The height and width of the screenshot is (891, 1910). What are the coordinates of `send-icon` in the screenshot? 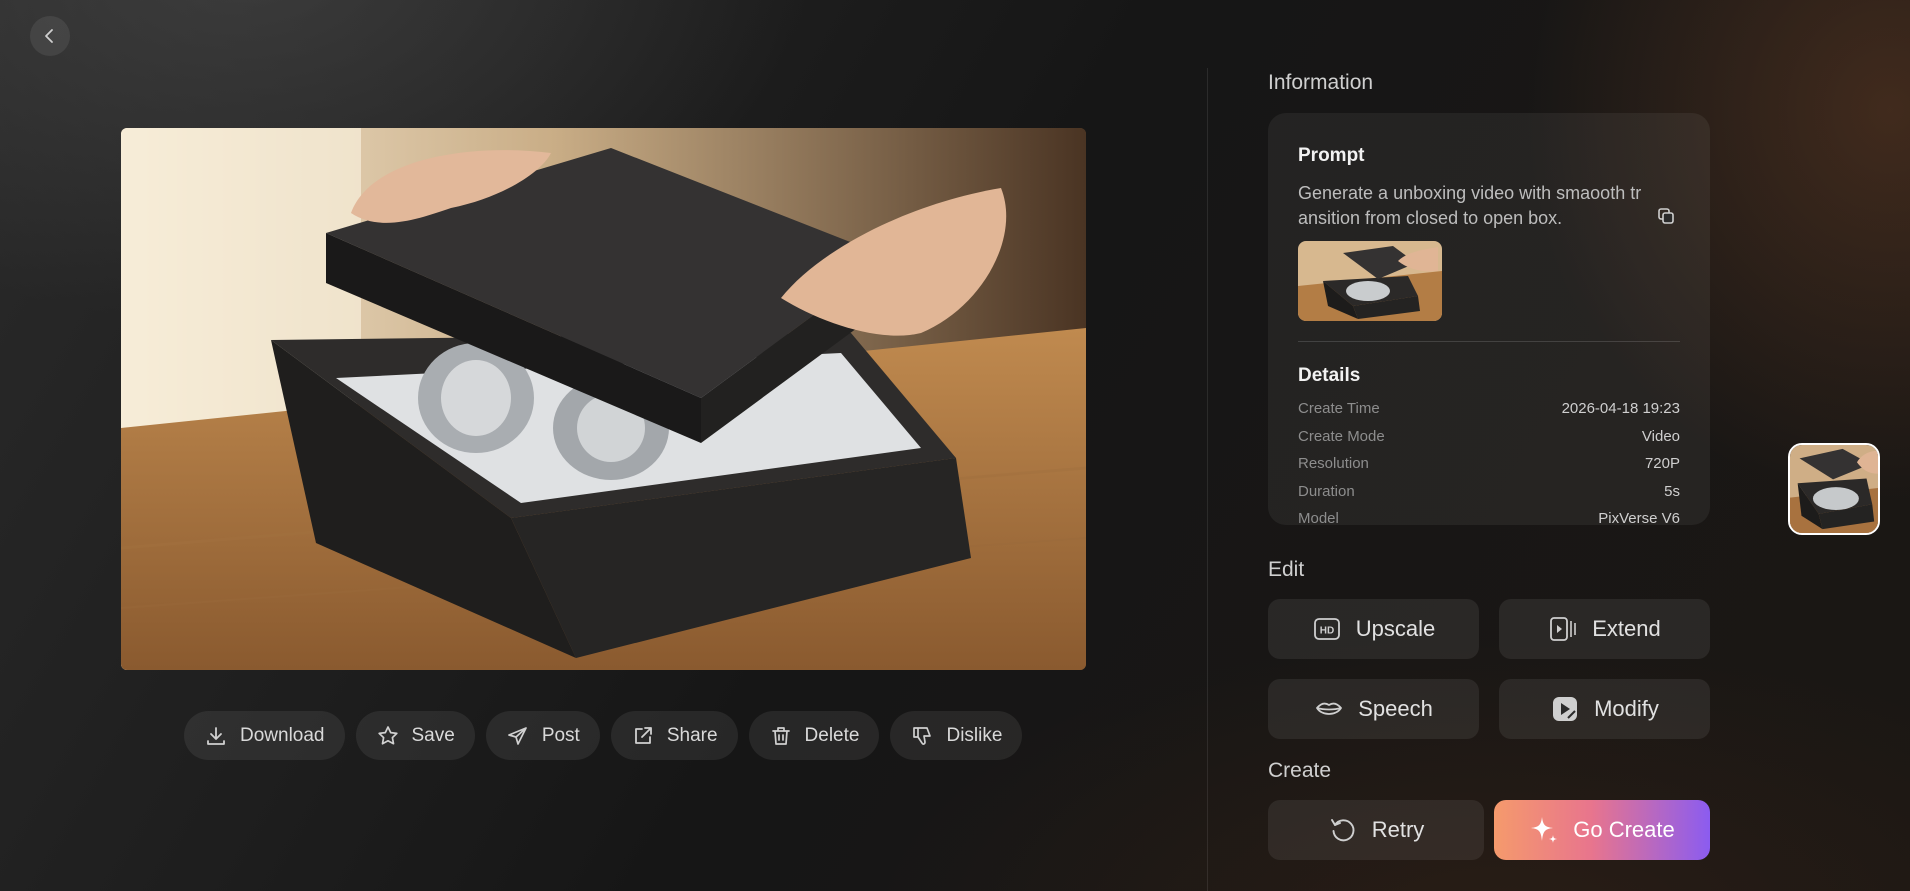 It's located at (517, 735).